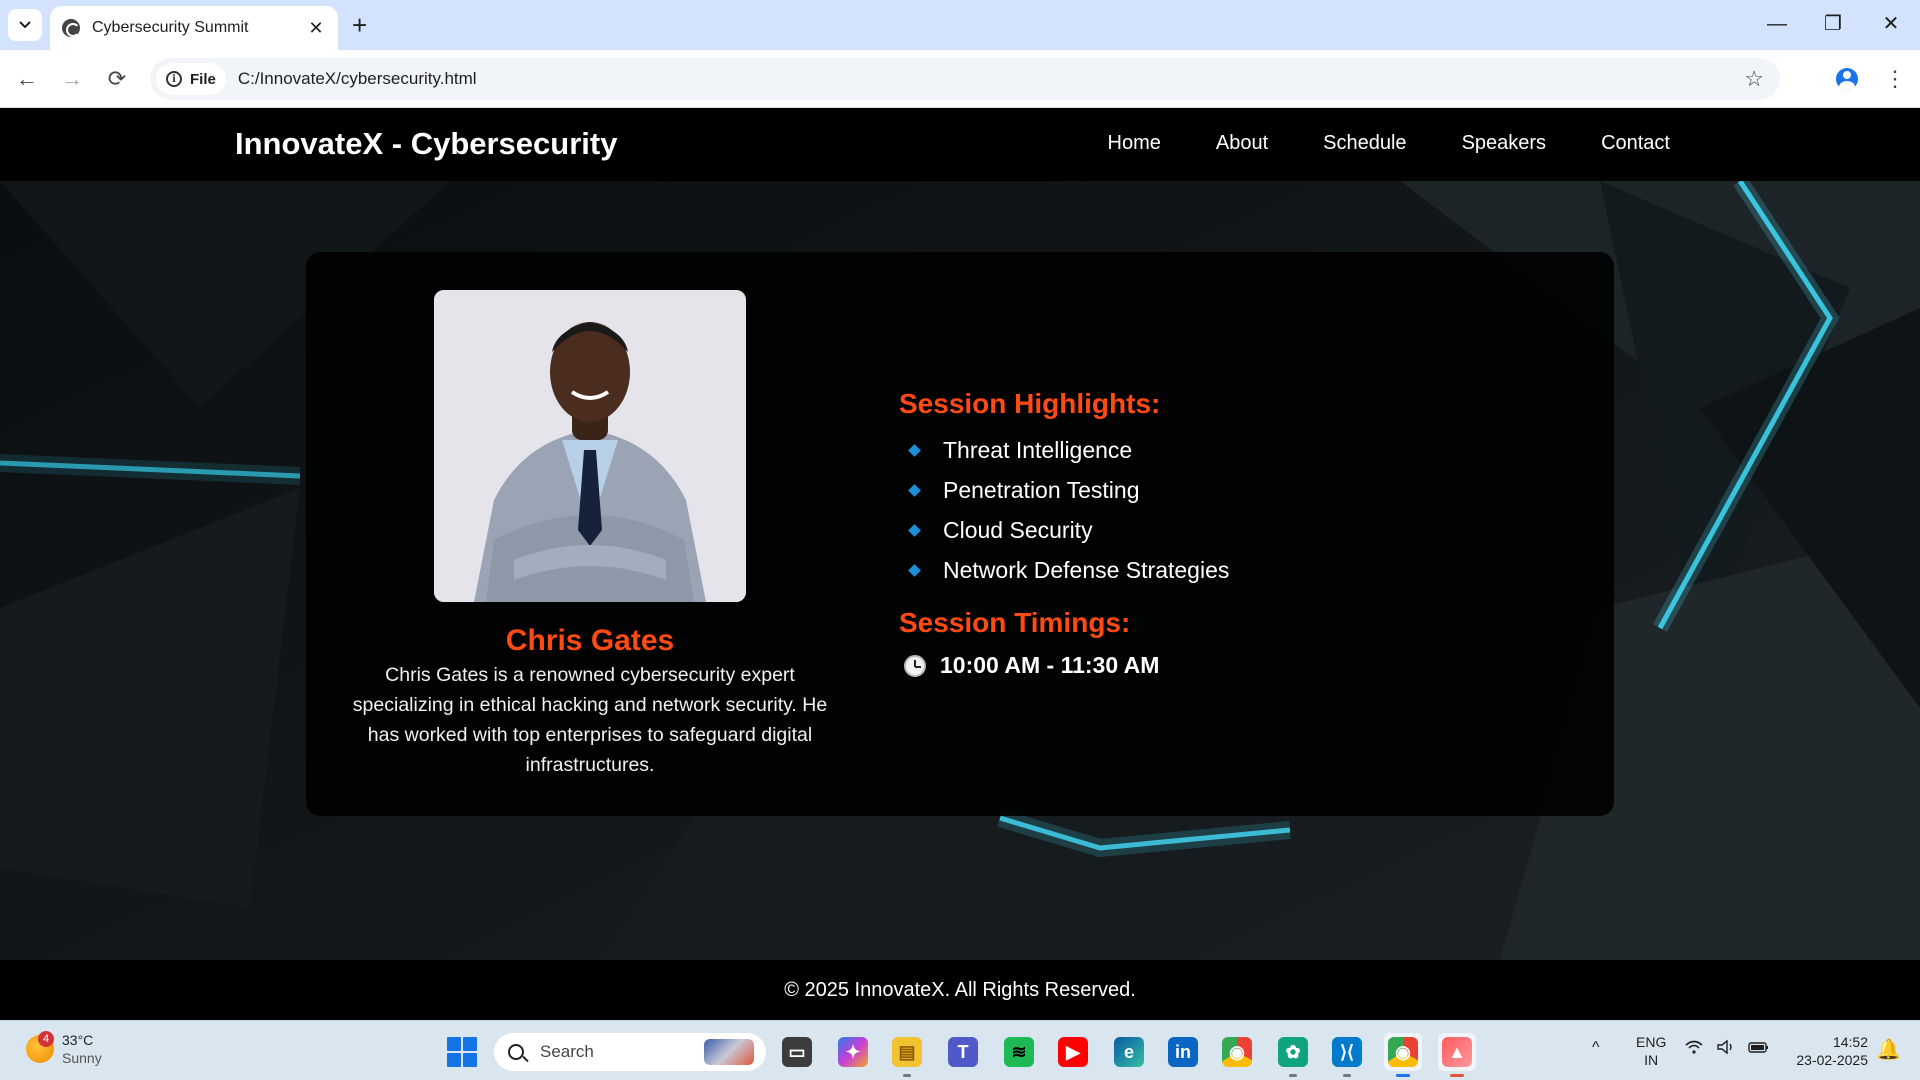 The image size is (1920, 1080). Describe the element at coordinates (630, 1052) in the screenshot. I see `taskbar-search: Search` at that location.